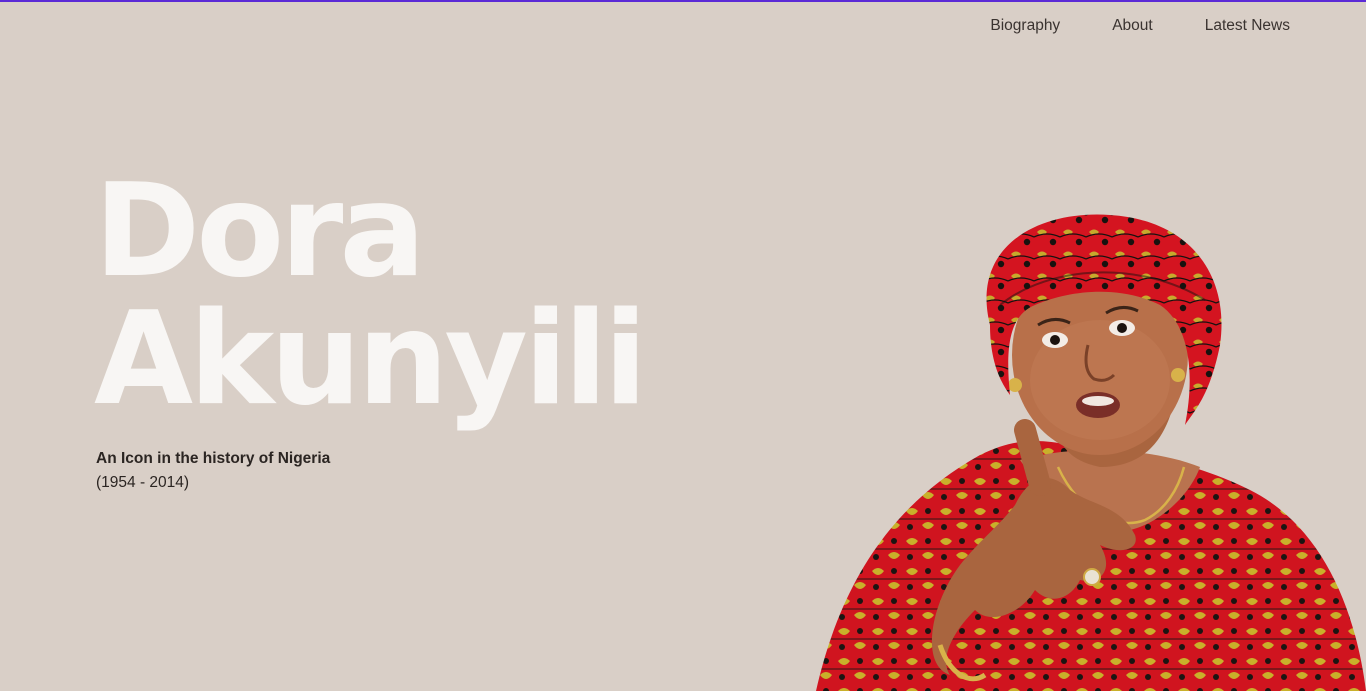  I want to click on top-accent-bar, so click(683, 1).